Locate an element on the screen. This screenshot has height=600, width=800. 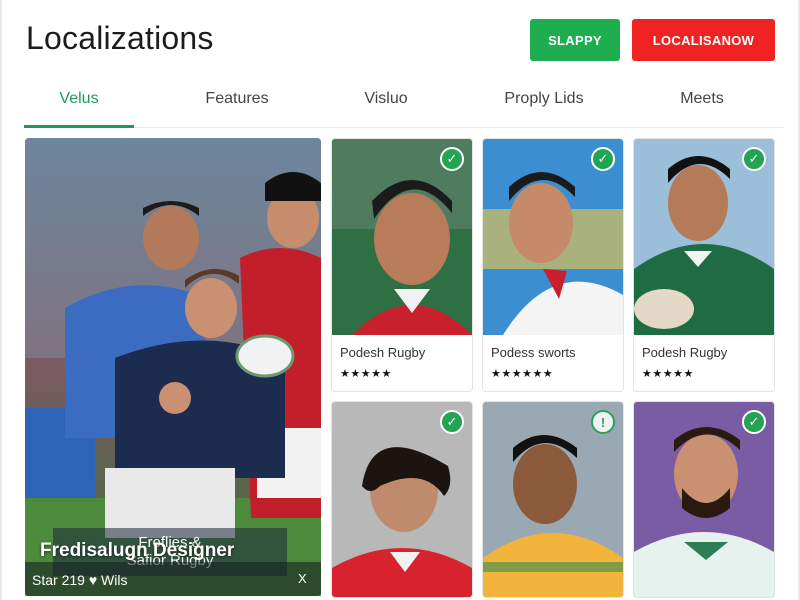
active-tab-indicator is located at coordinates (79, 126).